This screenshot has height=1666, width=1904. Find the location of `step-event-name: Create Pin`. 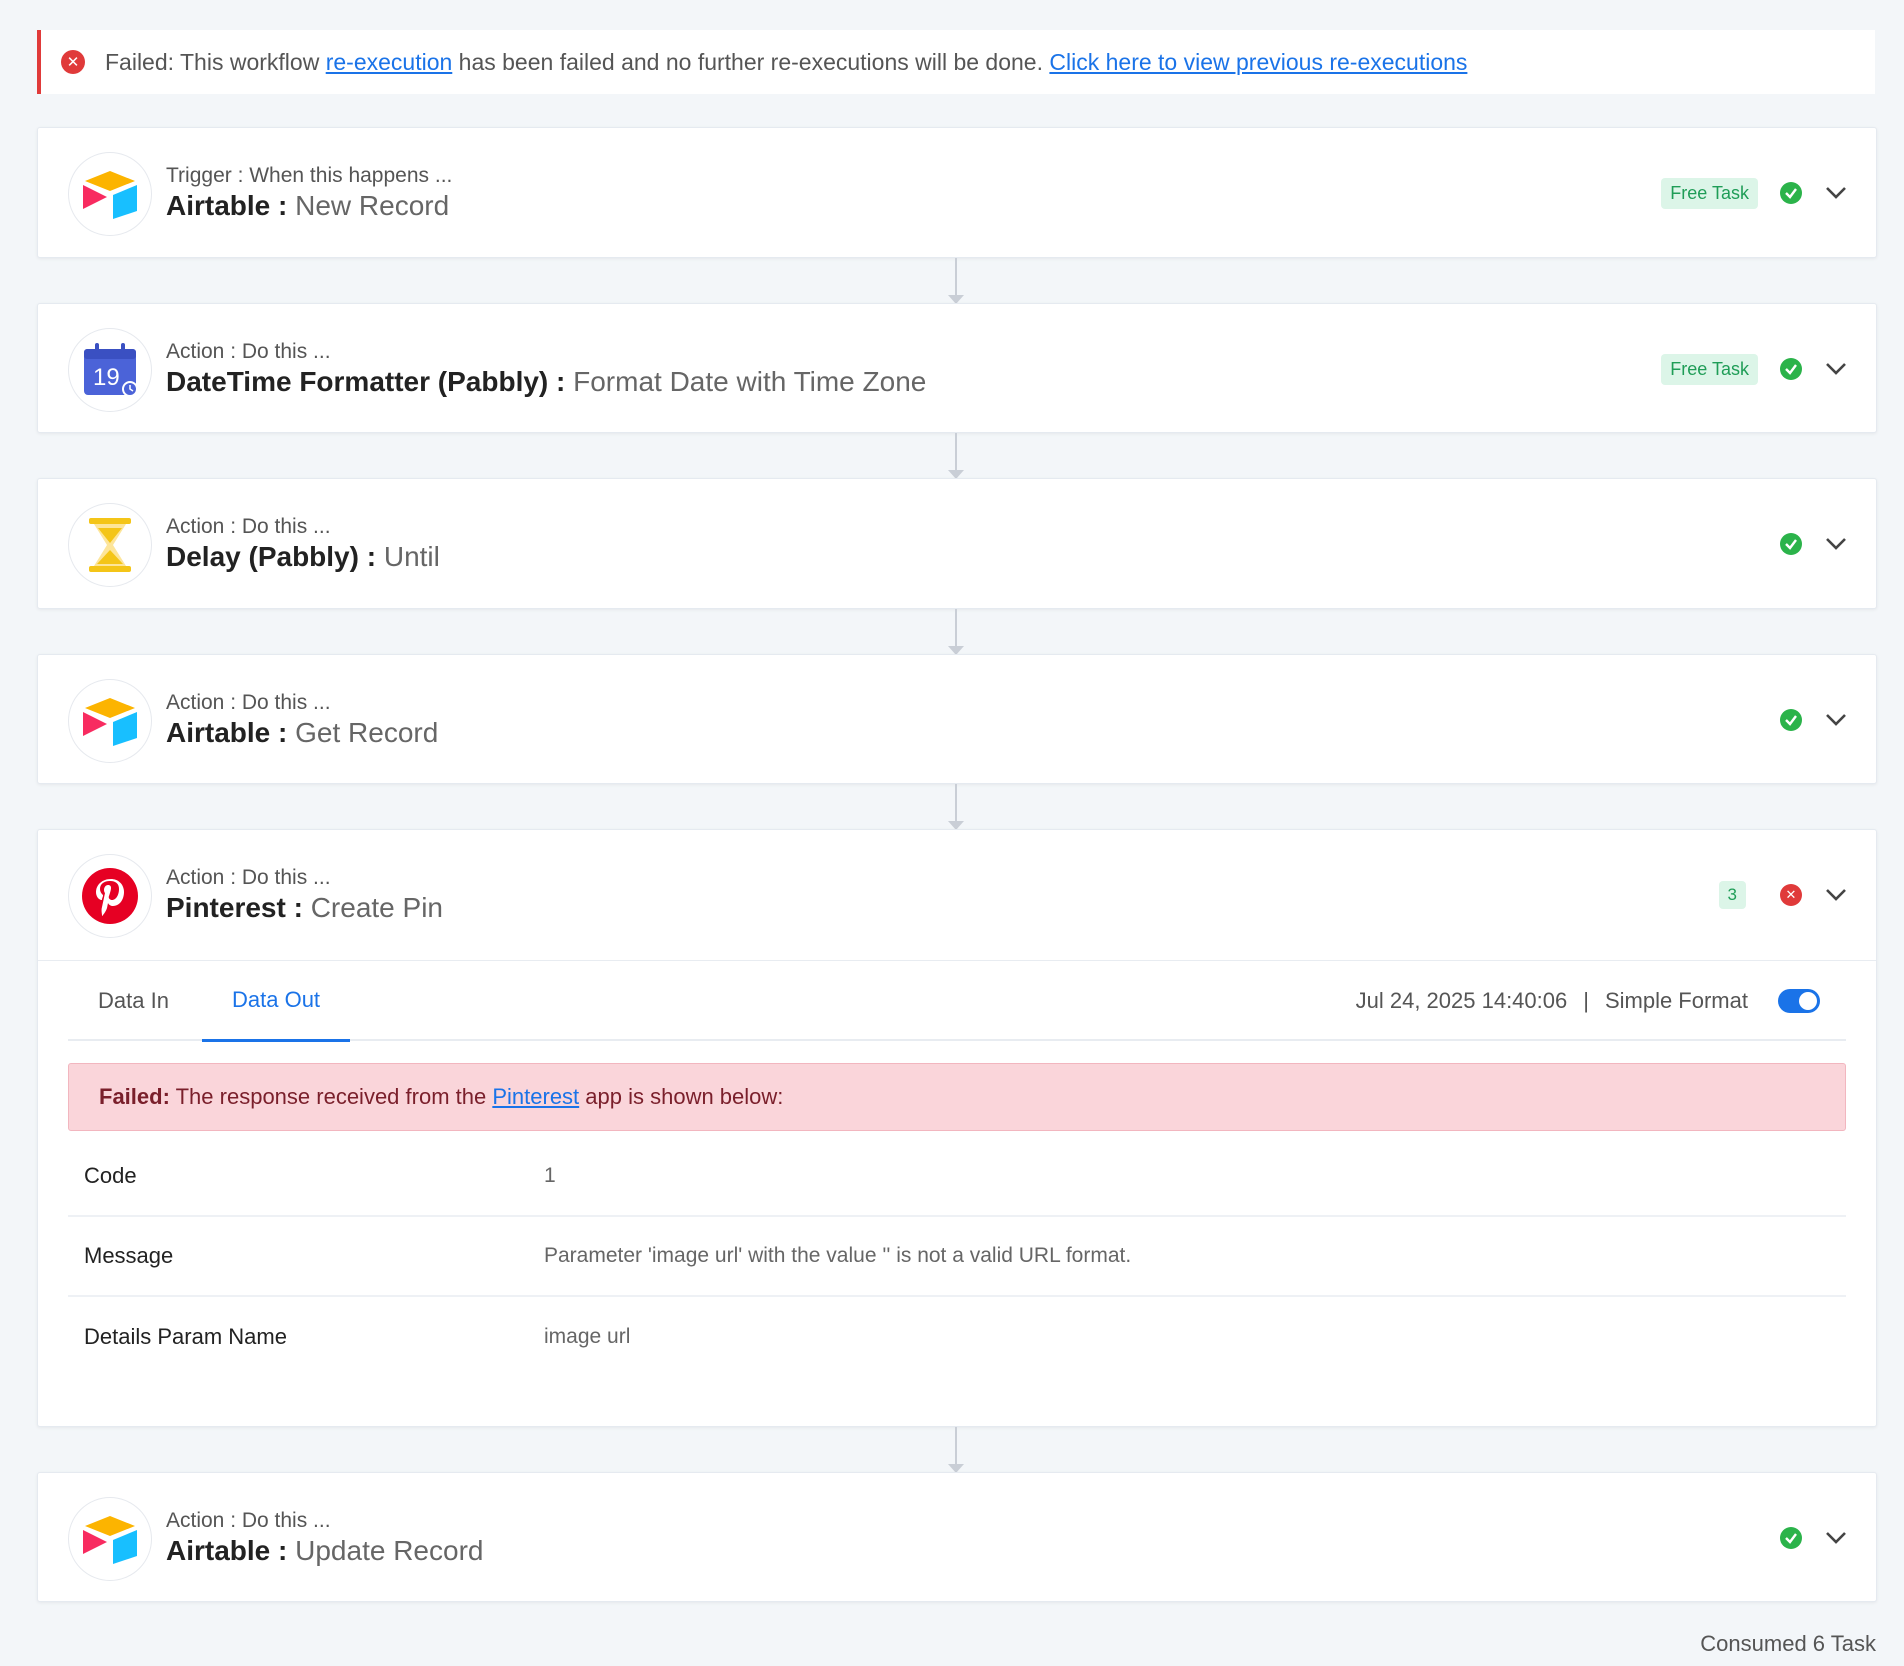

step-event-name: Create Pin is located at coordinates (376, 907).